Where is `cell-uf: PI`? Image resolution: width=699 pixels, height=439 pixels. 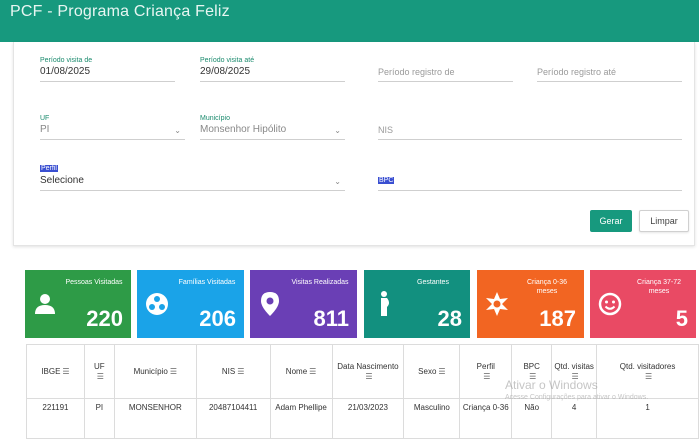 cell-uf: PI is located at coordinates (99, 418).